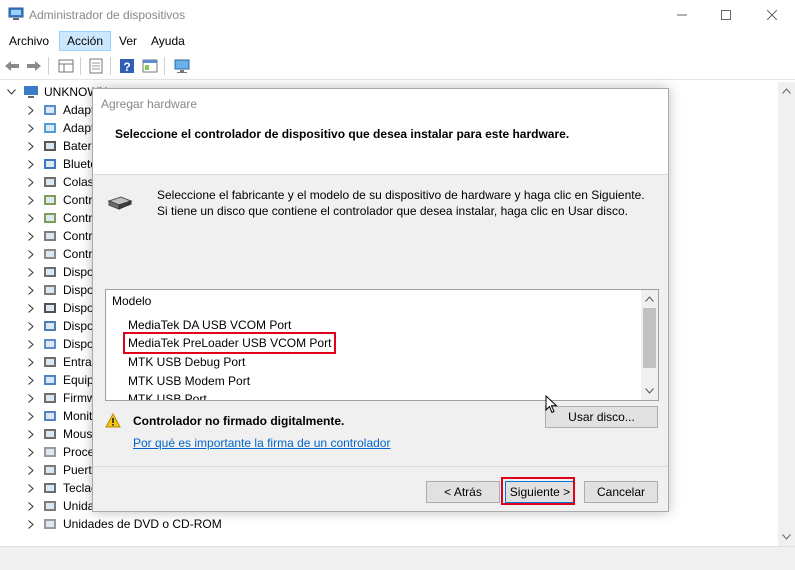 This screenshot has width=795, height=570. I want to click on minimize-button, so click(682, 15).